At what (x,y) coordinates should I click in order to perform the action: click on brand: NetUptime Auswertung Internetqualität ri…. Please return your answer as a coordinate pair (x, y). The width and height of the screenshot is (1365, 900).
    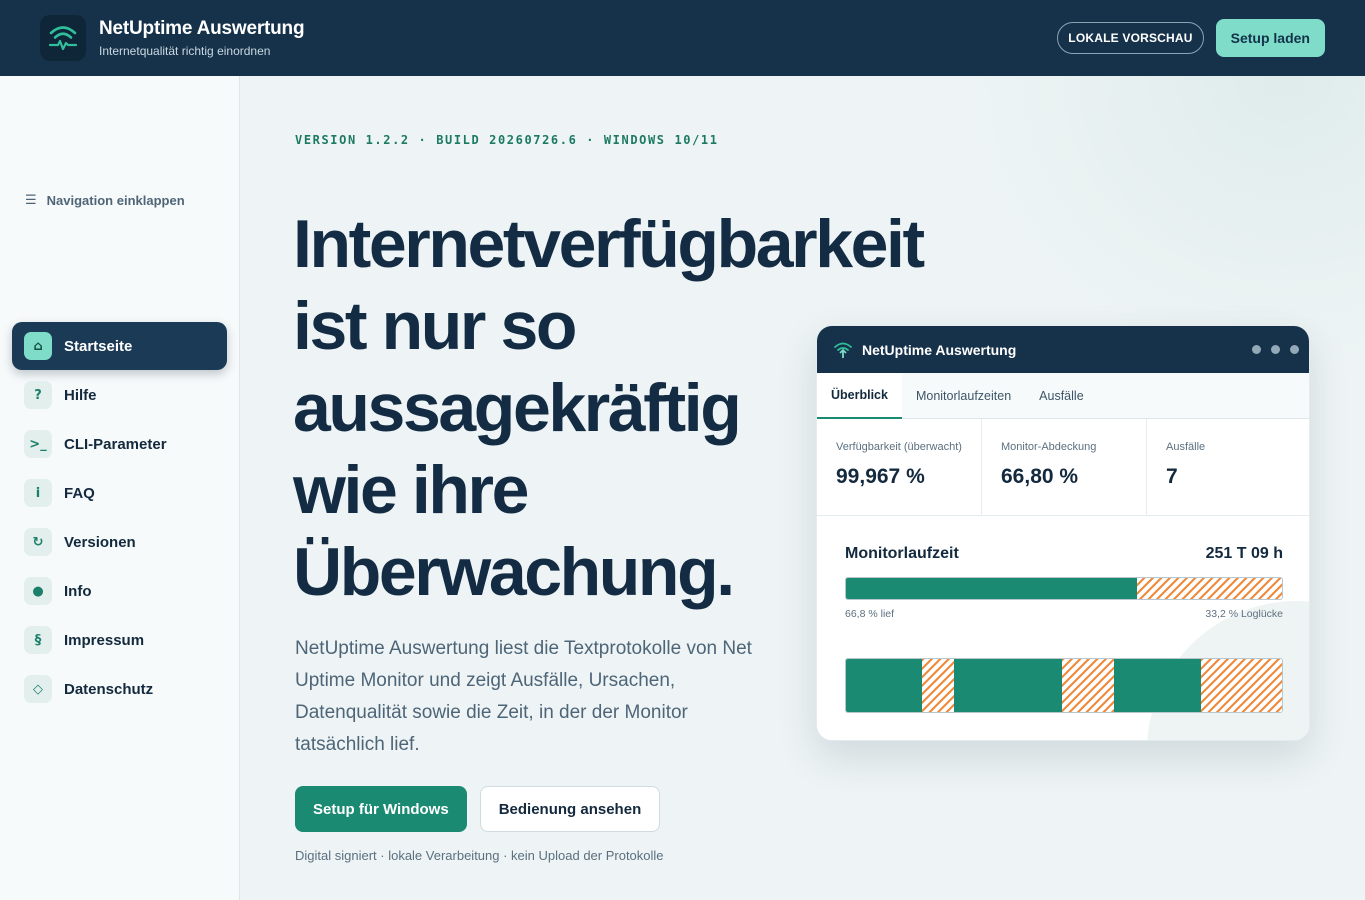
    Looking at the image, I should click on (202, 38).